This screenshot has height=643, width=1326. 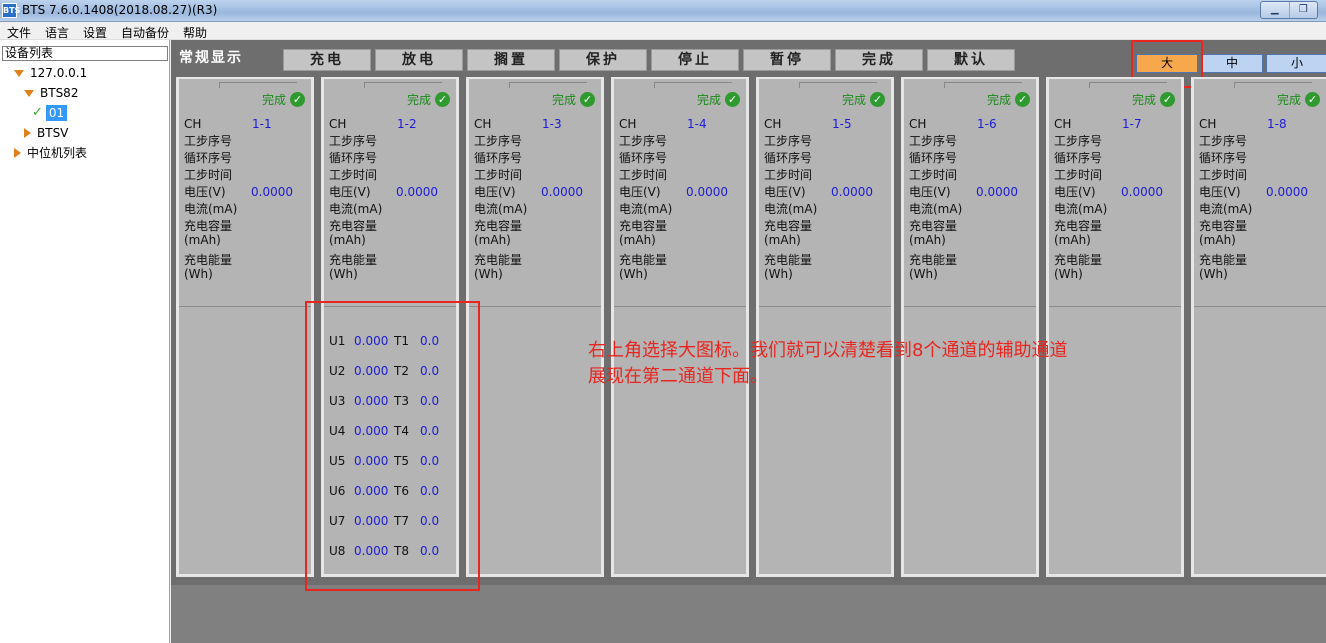 I want to click on menu-settings: 设置, so click(x=95, y=32).